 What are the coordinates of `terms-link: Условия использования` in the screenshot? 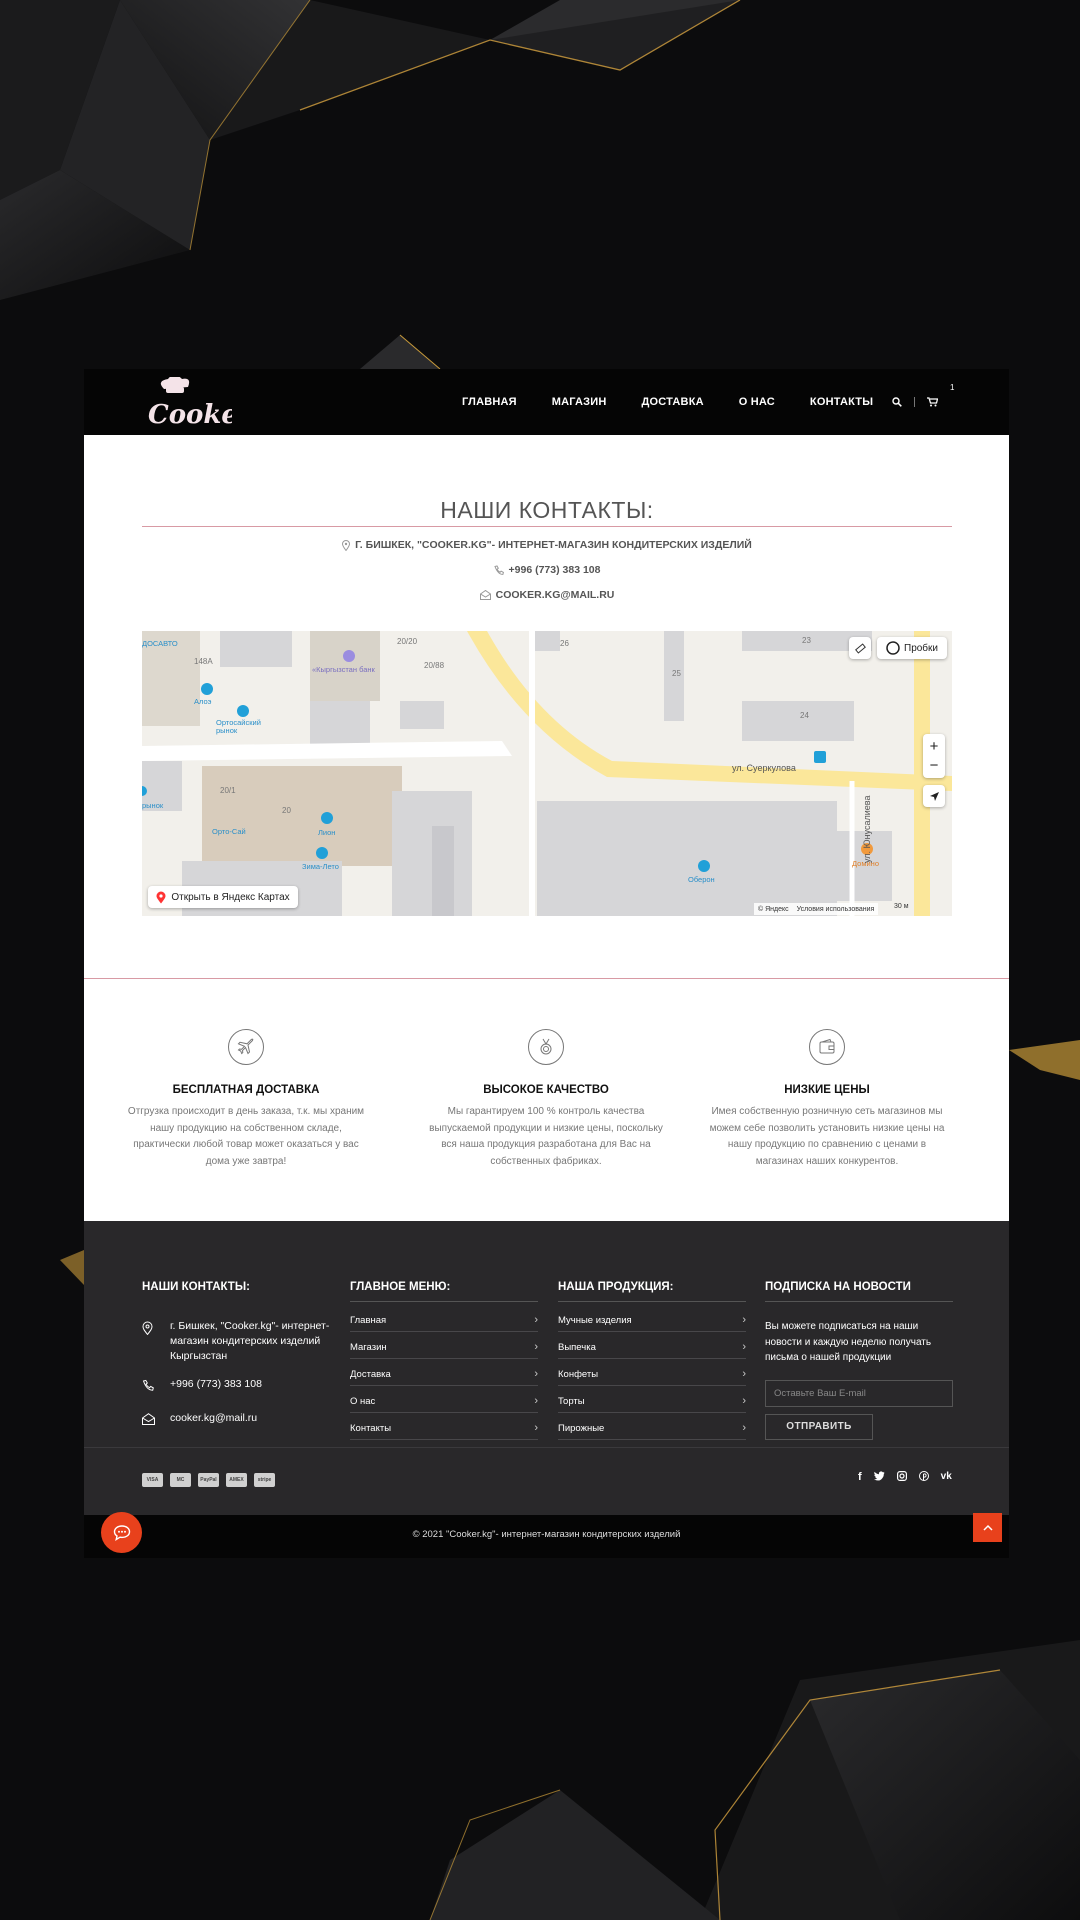 It's located at (836, 909).